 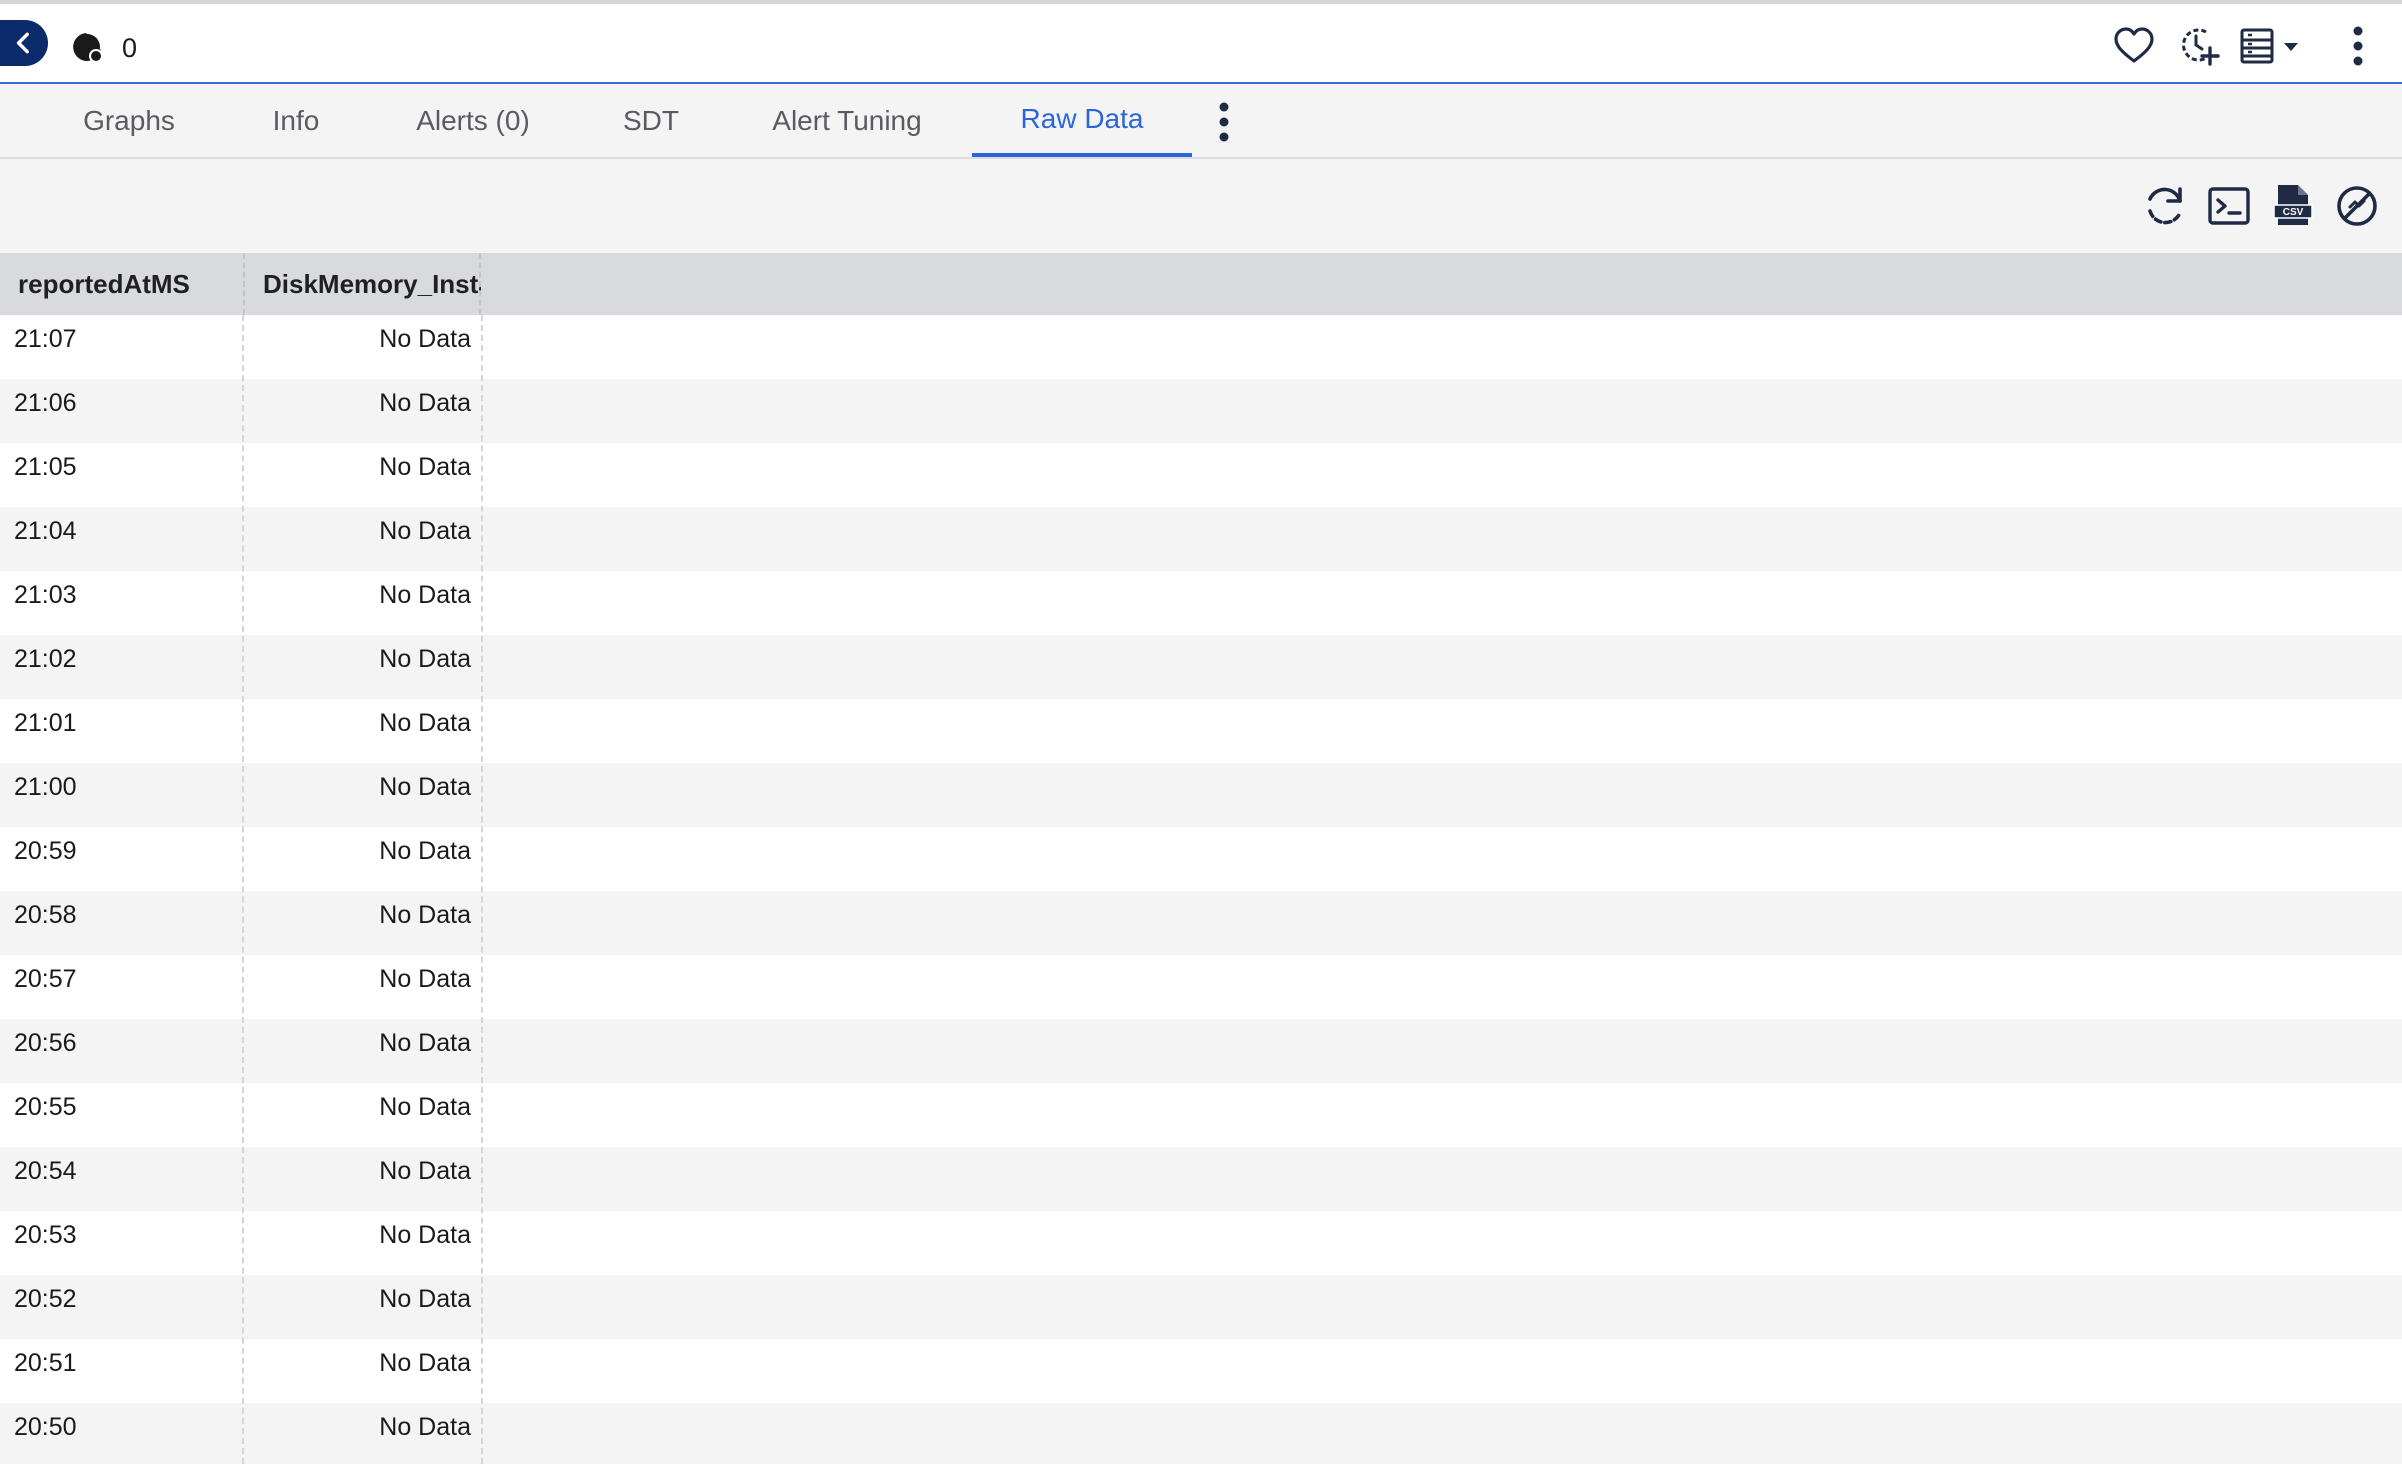 I want to click on table-row: 21:02 No Data, so click(x=1201, y=667).